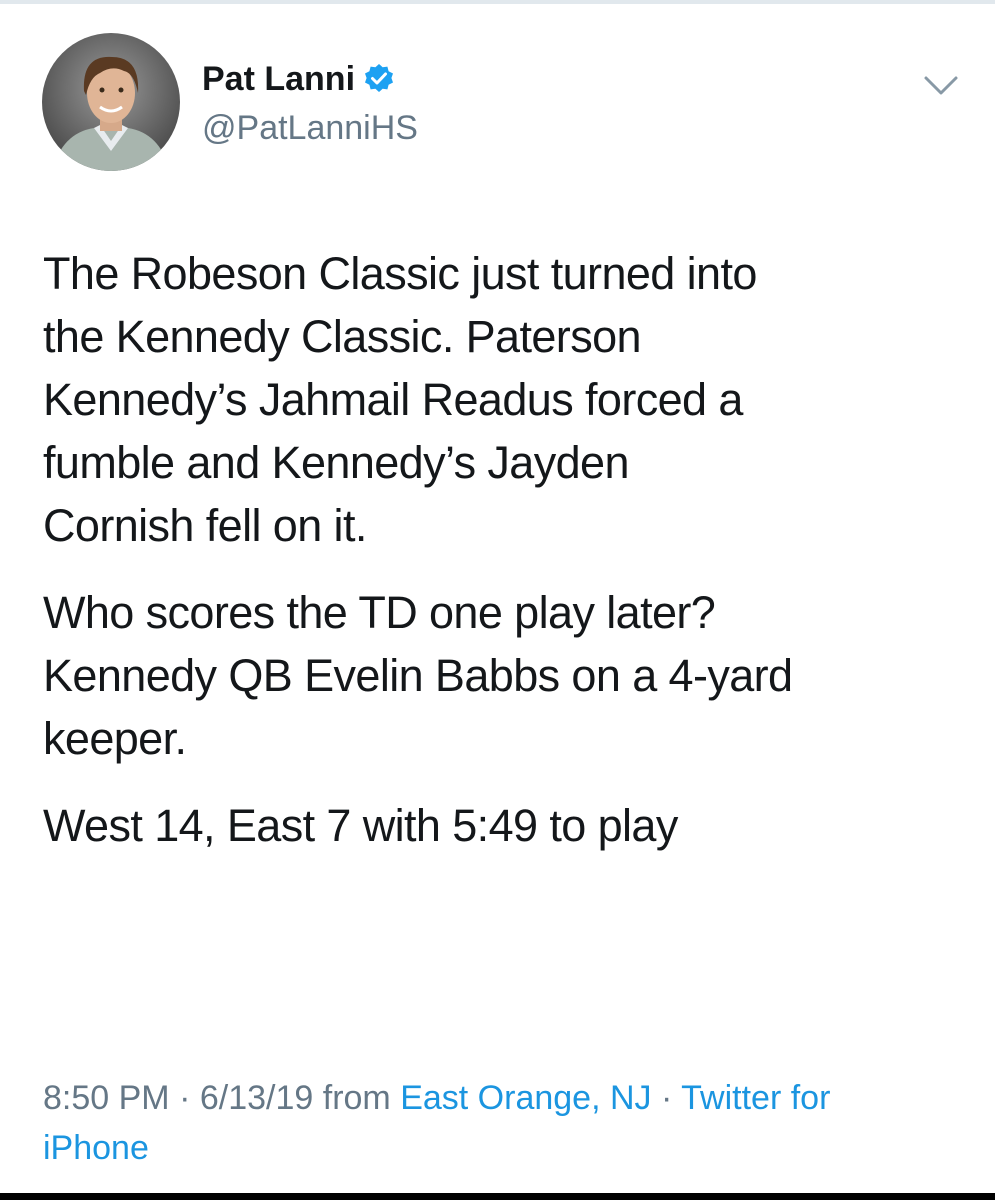  What do you see at coordinates (525, 1098) in the screenshot?
I see `location-link: East Orange, NJ` at bounding box center [525, 1098].